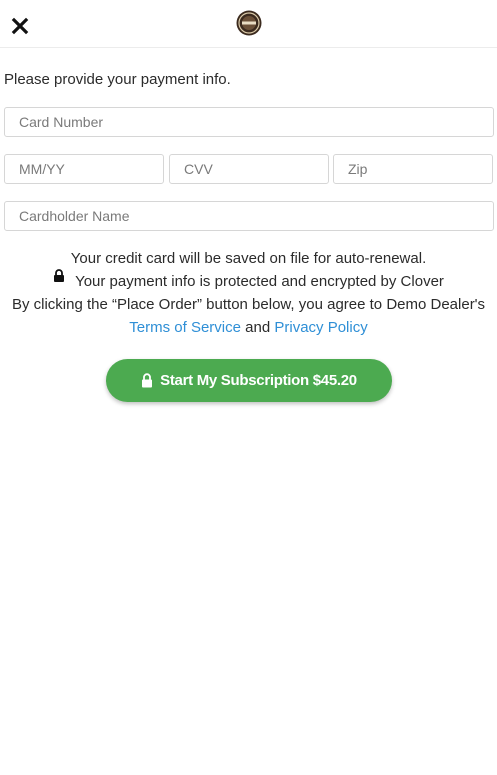  What do you see at coordinates (258, 380) in the screenshot?
I see `start-subscription-label: Start My Subscription $45.20` at bounding box center [258, 380].